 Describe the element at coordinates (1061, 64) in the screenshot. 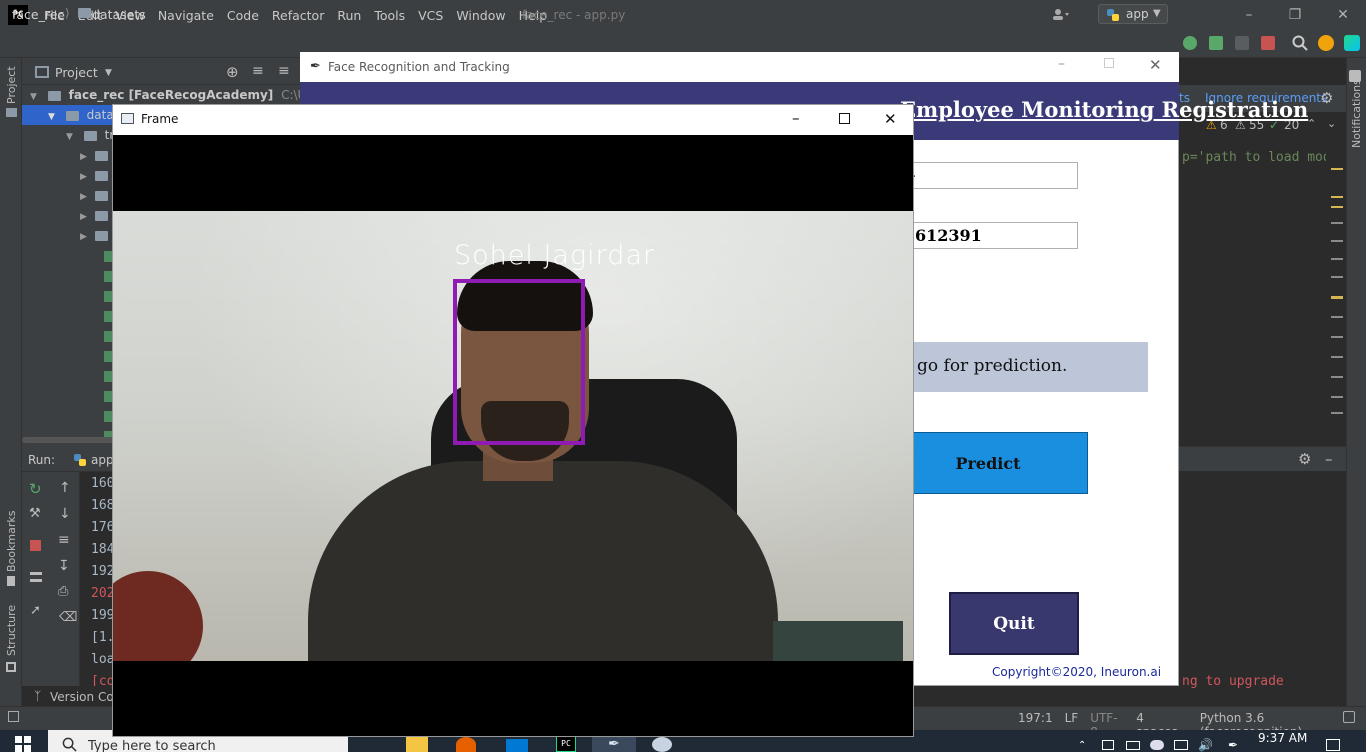

I see `tk-minimize-icon: –` at that location.